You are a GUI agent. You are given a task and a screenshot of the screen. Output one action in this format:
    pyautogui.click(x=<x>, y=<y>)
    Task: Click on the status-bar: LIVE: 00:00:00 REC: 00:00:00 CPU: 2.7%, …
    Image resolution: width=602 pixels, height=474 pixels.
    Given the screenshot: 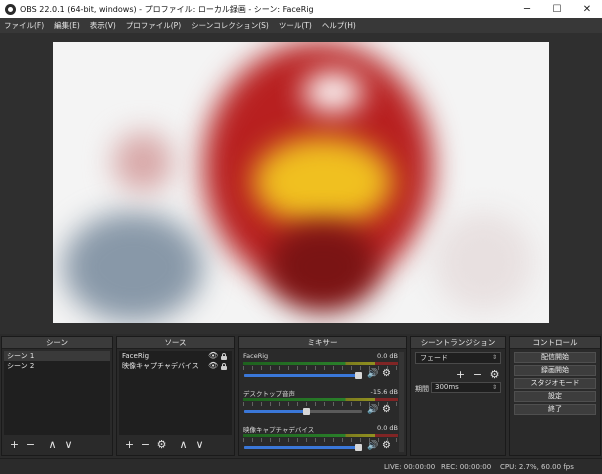 What is the action you would take?
    pyautogui.click(x=301, y=466)
    